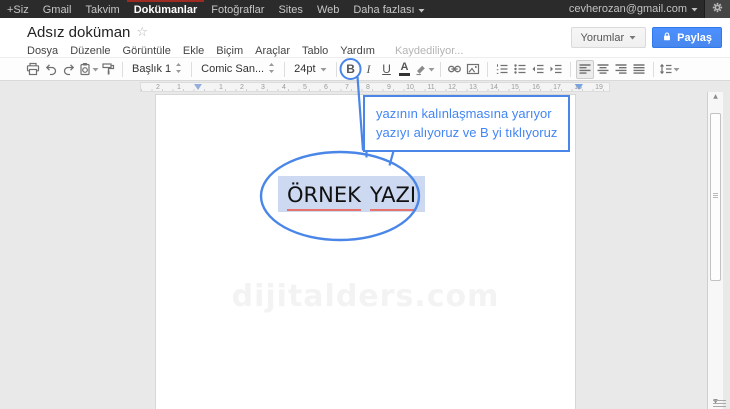  I want to click on undo-button, so click(51, 69).